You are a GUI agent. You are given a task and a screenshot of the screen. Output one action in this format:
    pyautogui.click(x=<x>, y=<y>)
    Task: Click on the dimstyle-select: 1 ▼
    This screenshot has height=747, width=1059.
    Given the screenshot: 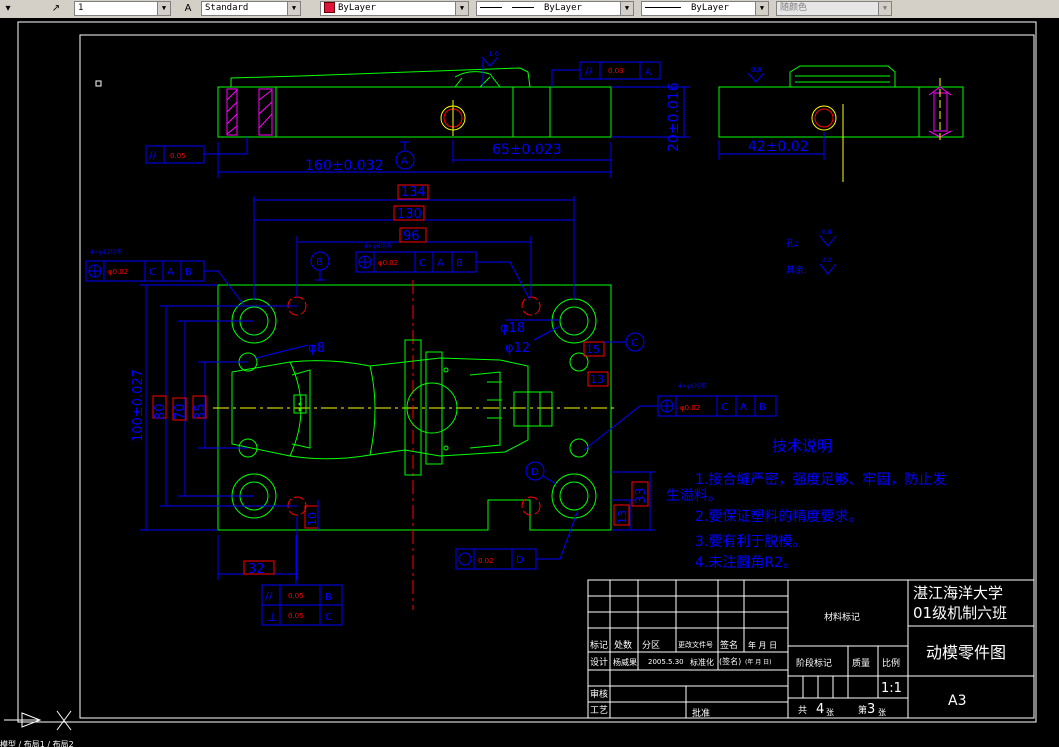 What is the action you would take?
    pyautogui.click(x=122, y=8)
    